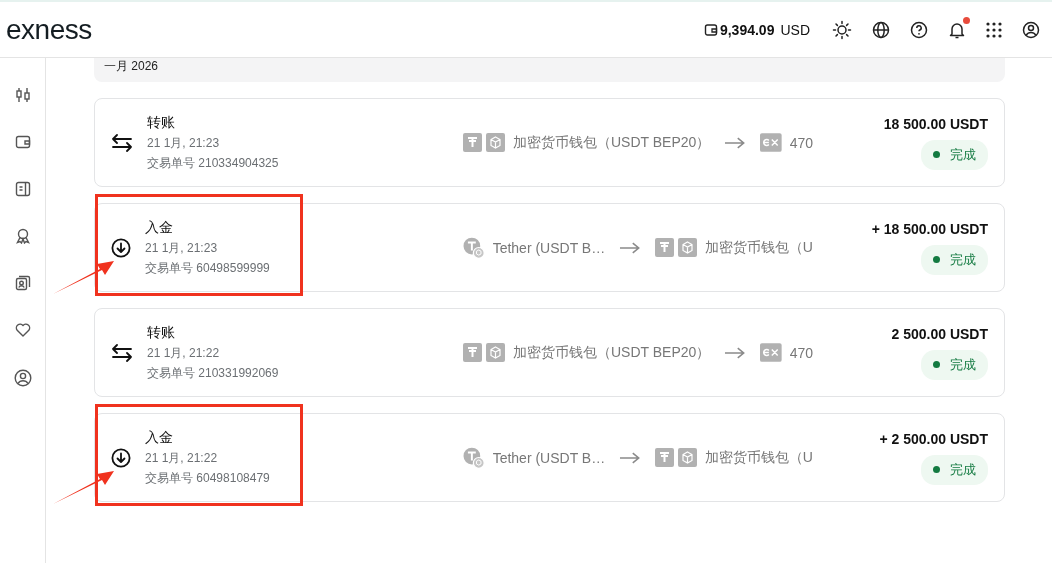 This screenshot has width=1052, height=563. What do you see at coordinates (213, 163) in the screenshot?
I see `transaction-number: 交易单号 210334904325` at bounding box center [213, 163].